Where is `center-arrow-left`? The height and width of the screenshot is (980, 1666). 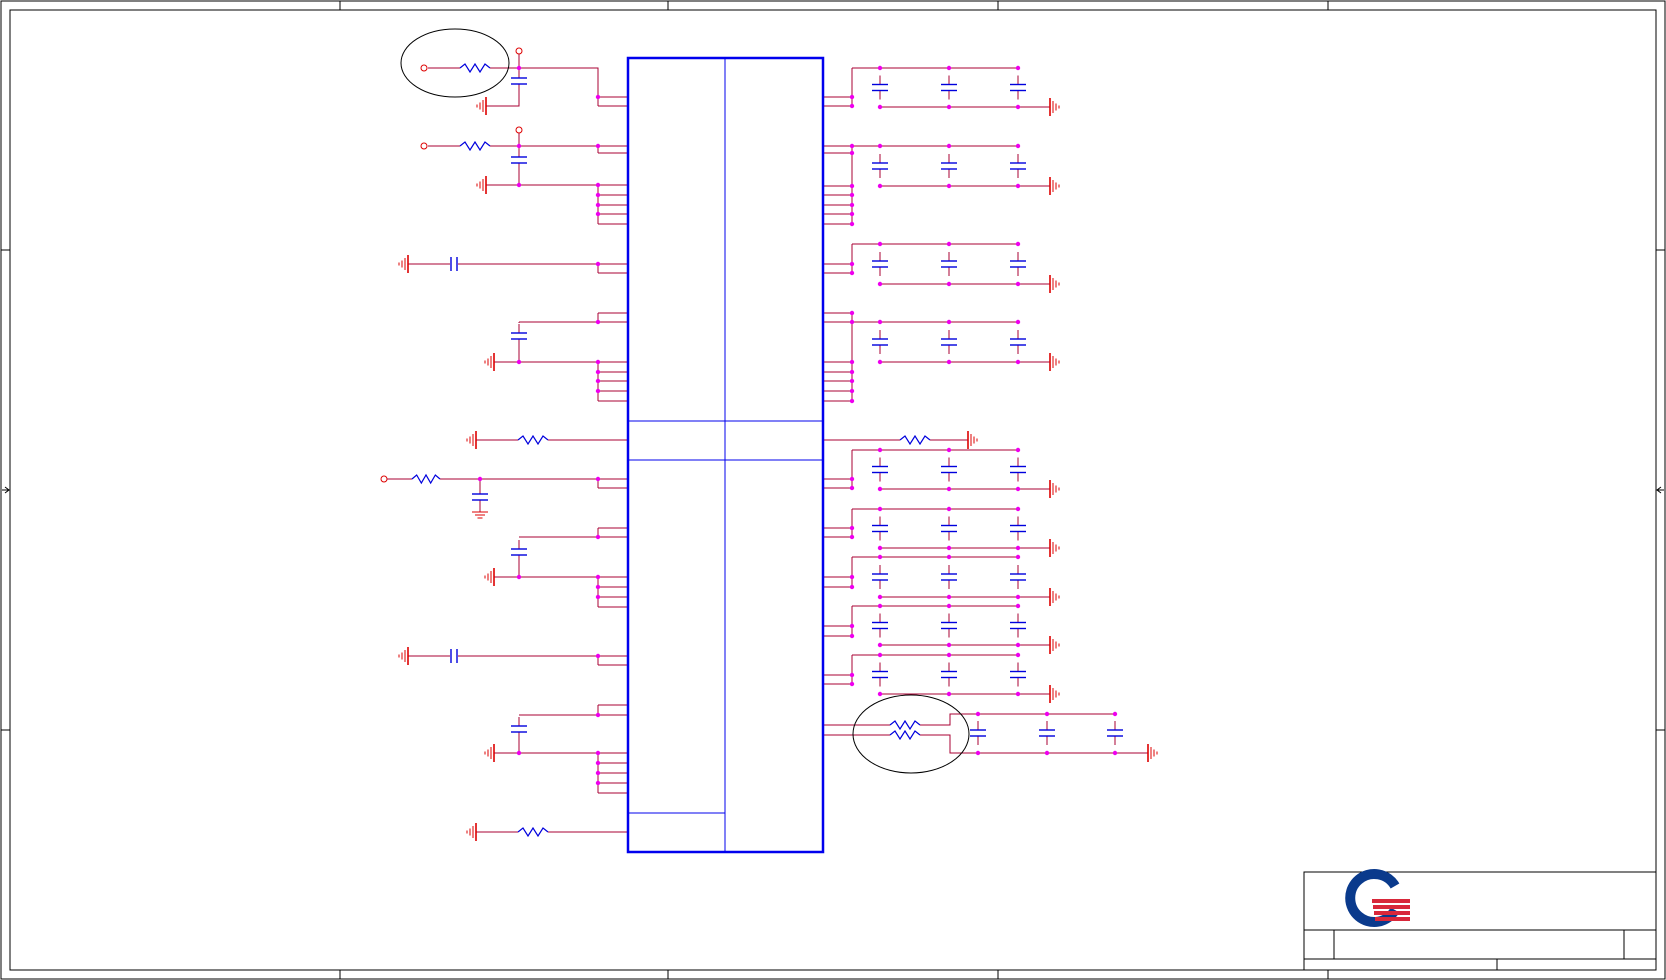 center-arrow-left is located at coordinates (6, 490).